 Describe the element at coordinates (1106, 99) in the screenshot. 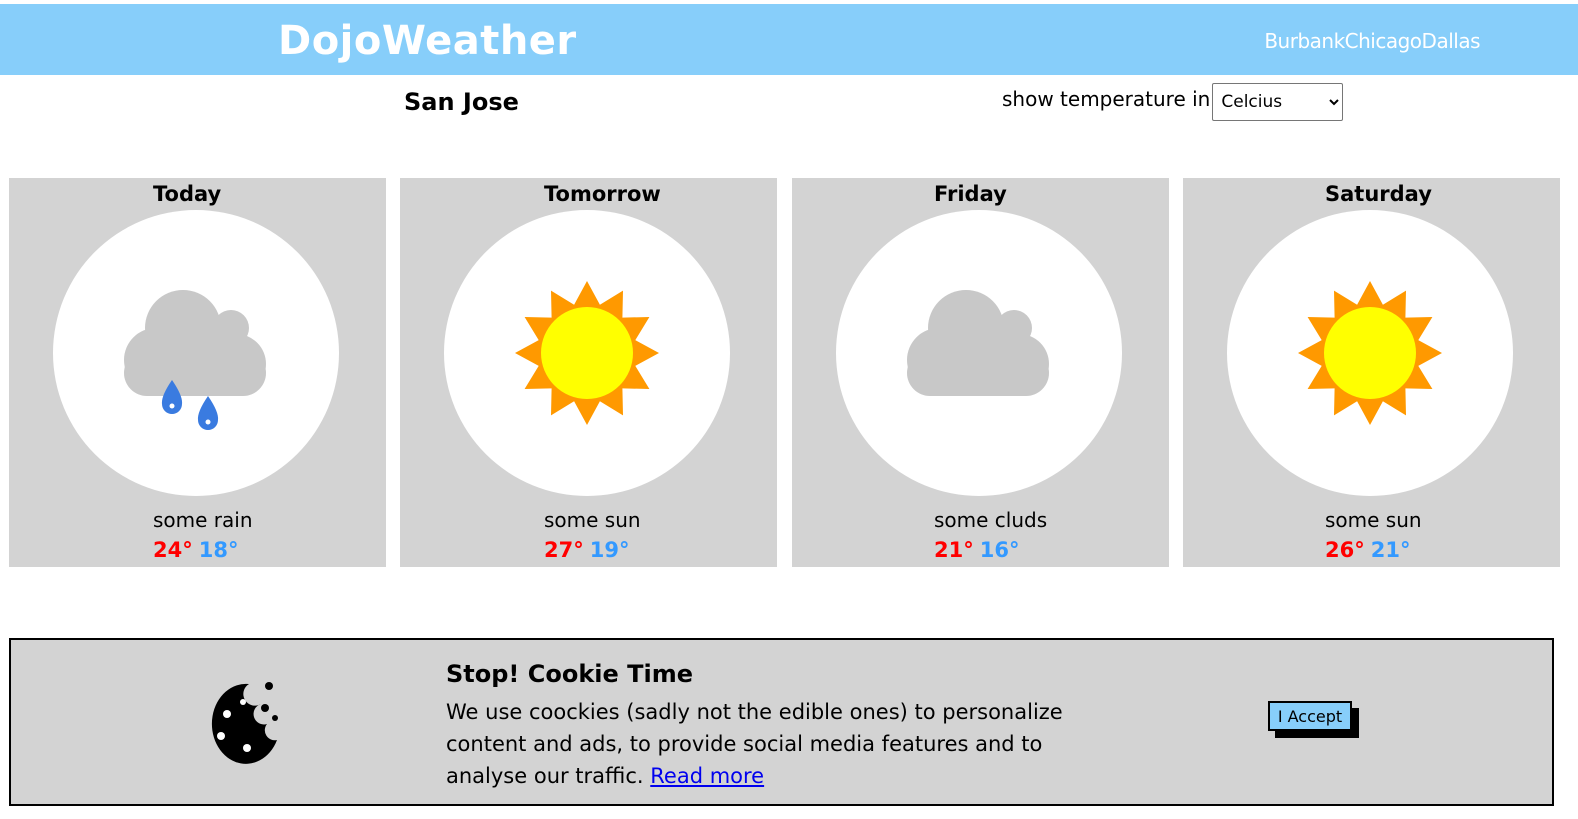

I see `unit-label: show temperature in` at that location.